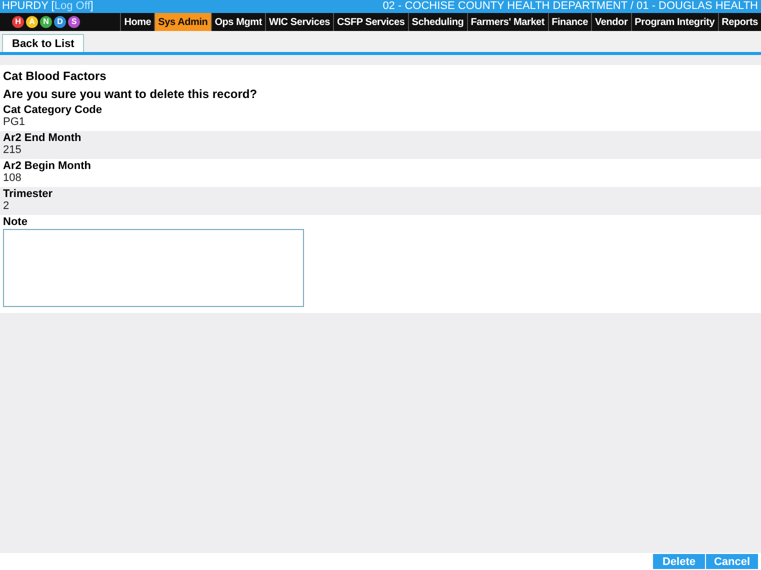  I want to click on field-value: PG1, so click(14, 122).